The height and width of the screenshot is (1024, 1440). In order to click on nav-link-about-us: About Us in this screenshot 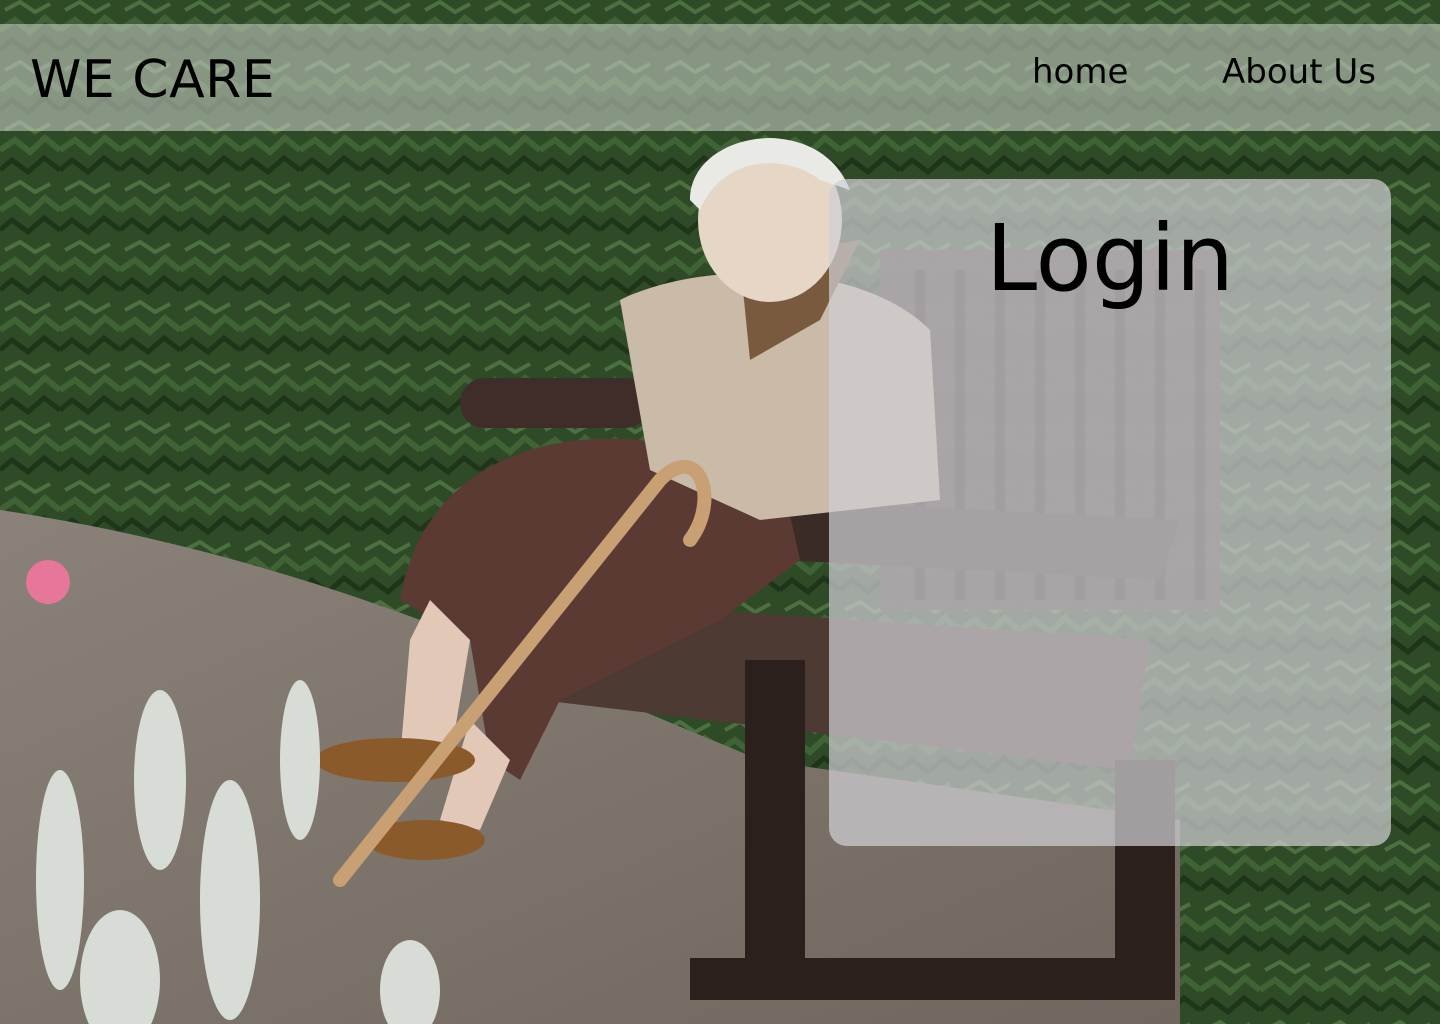, I will do `click(1299, 72)`.